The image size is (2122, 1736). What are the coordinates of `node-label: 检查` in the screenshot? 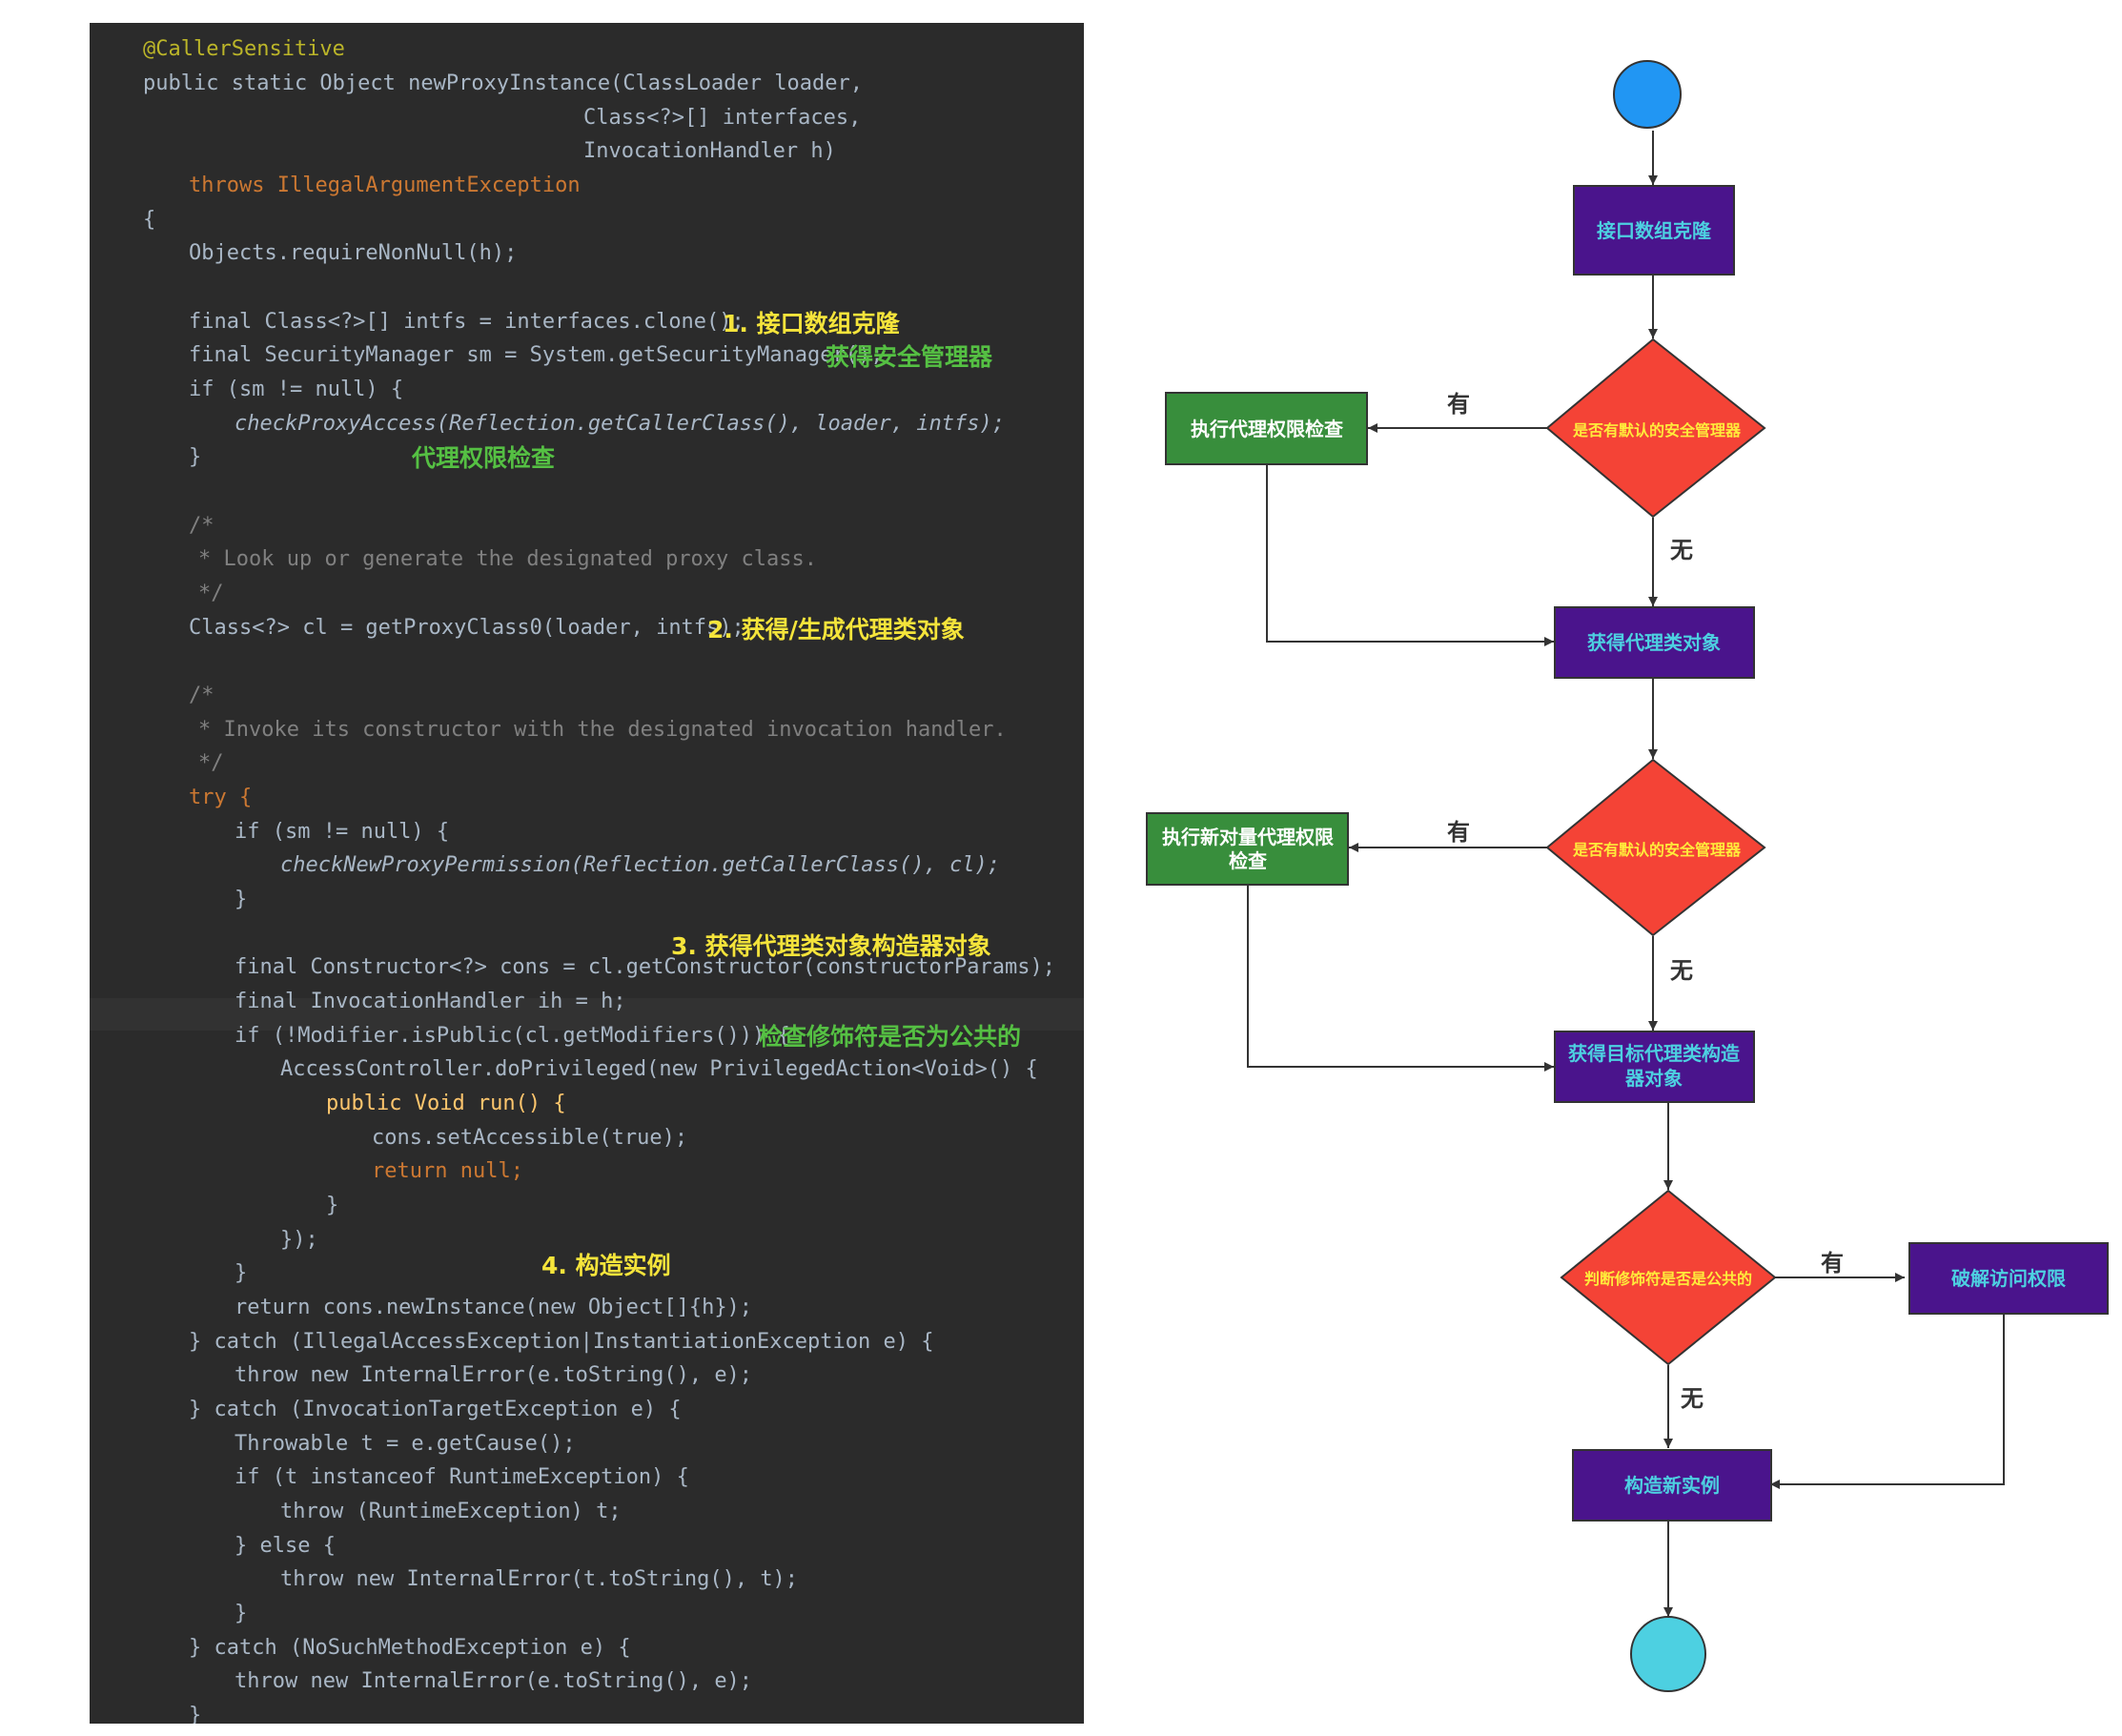 It's located at (1248, 860).